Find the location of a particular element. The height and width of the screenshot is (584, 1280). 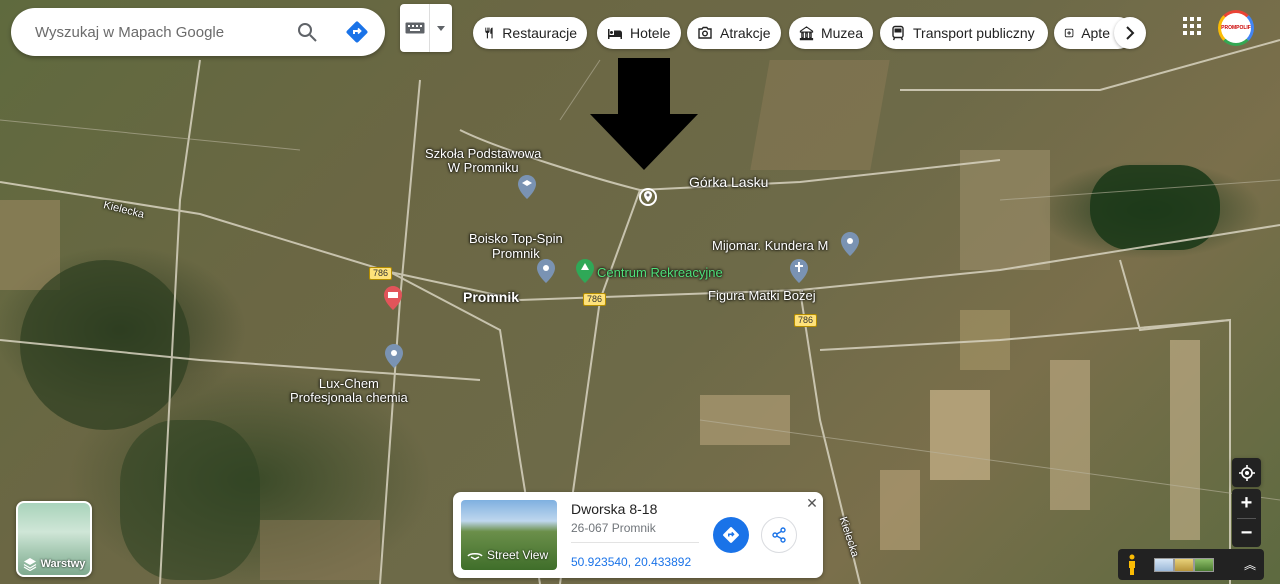

my-location-icon is located at coordinates (1246, 472).